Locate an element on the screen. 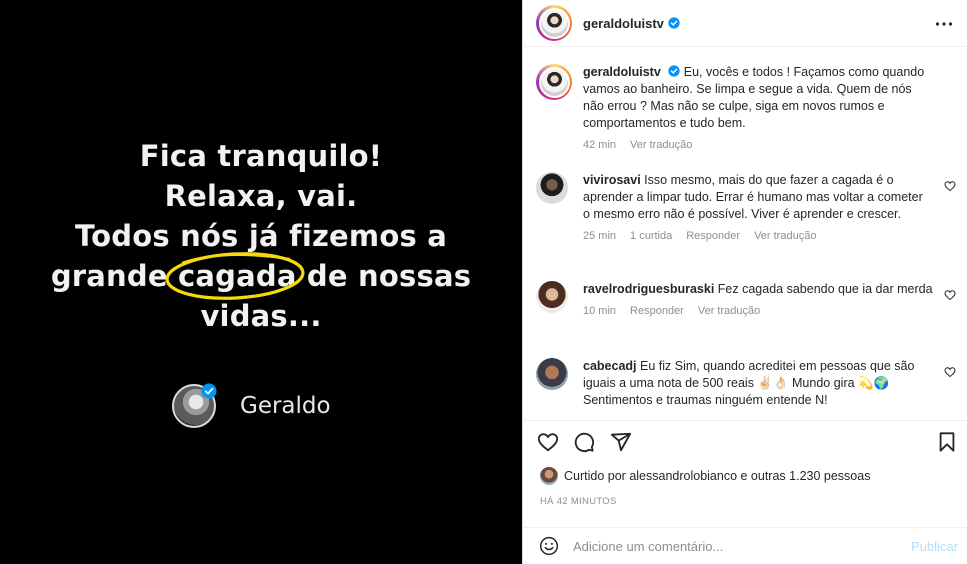  header-avatar is located at coordinates (554, 23).